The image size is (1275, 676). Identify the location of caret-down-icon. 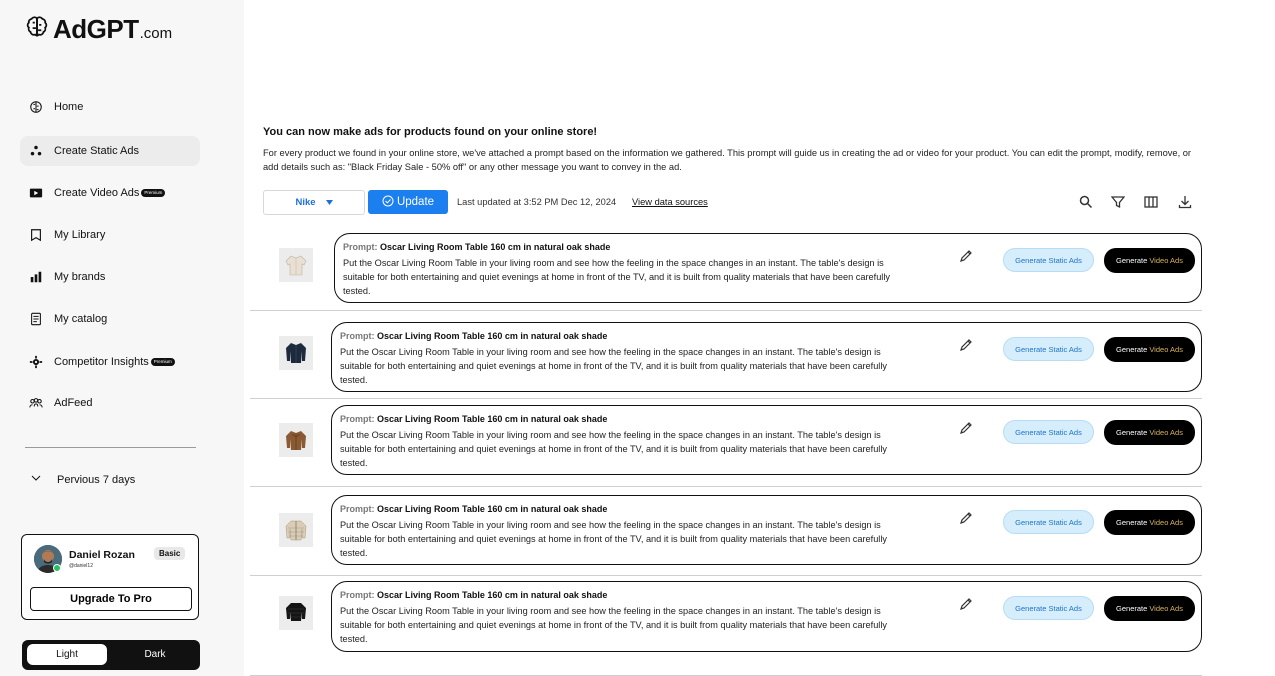
(324, 202).